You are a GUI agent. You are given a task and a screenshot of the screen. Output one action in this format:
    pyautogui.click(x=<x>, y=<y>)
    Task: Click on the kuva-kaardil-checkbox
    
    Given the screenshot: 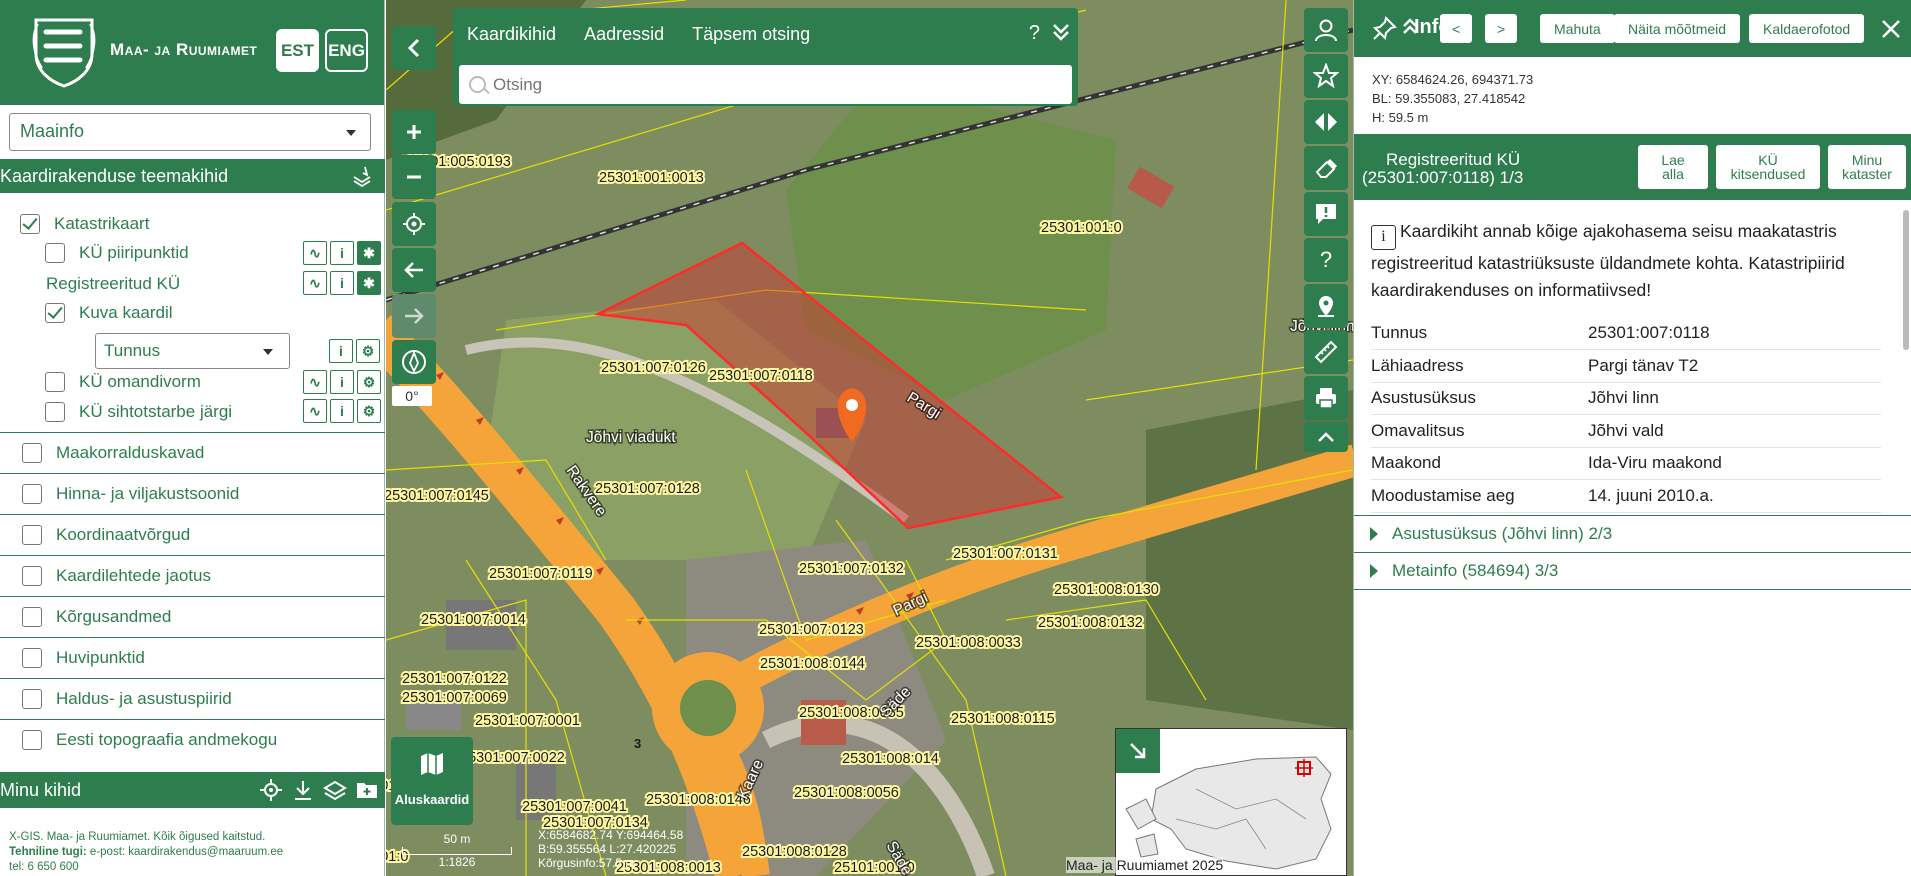 What is the action you would take?
    pyautogui.click(x=55, y=313)
    